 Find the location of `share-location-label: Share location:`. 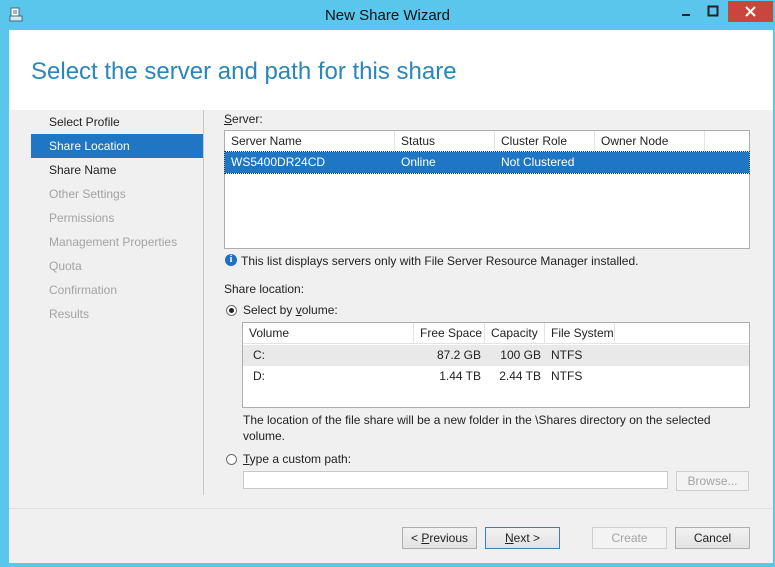

share-location-label: Share location: is located at coordinates (264, 289).